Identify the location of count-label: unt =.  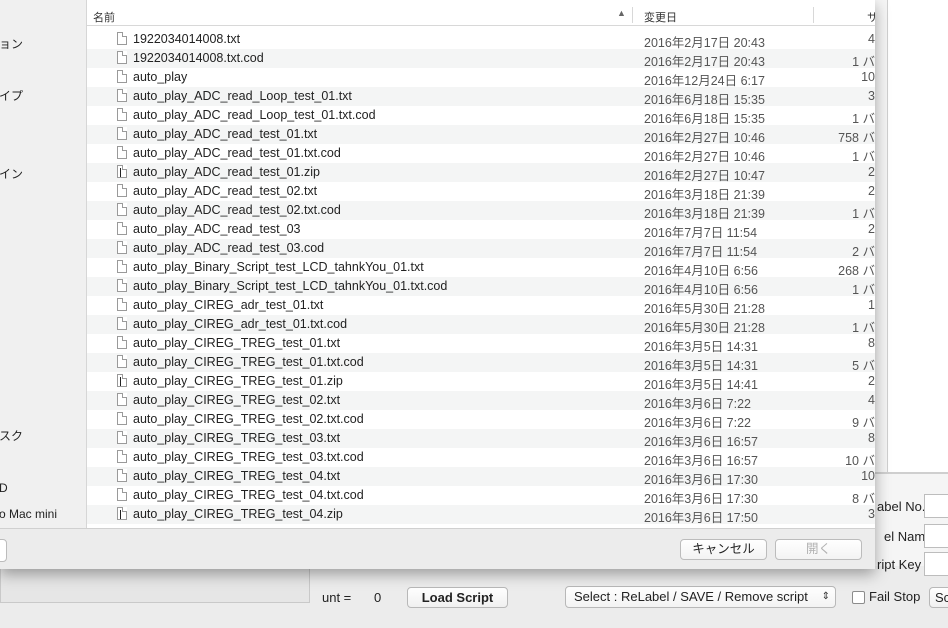
(337, 597).